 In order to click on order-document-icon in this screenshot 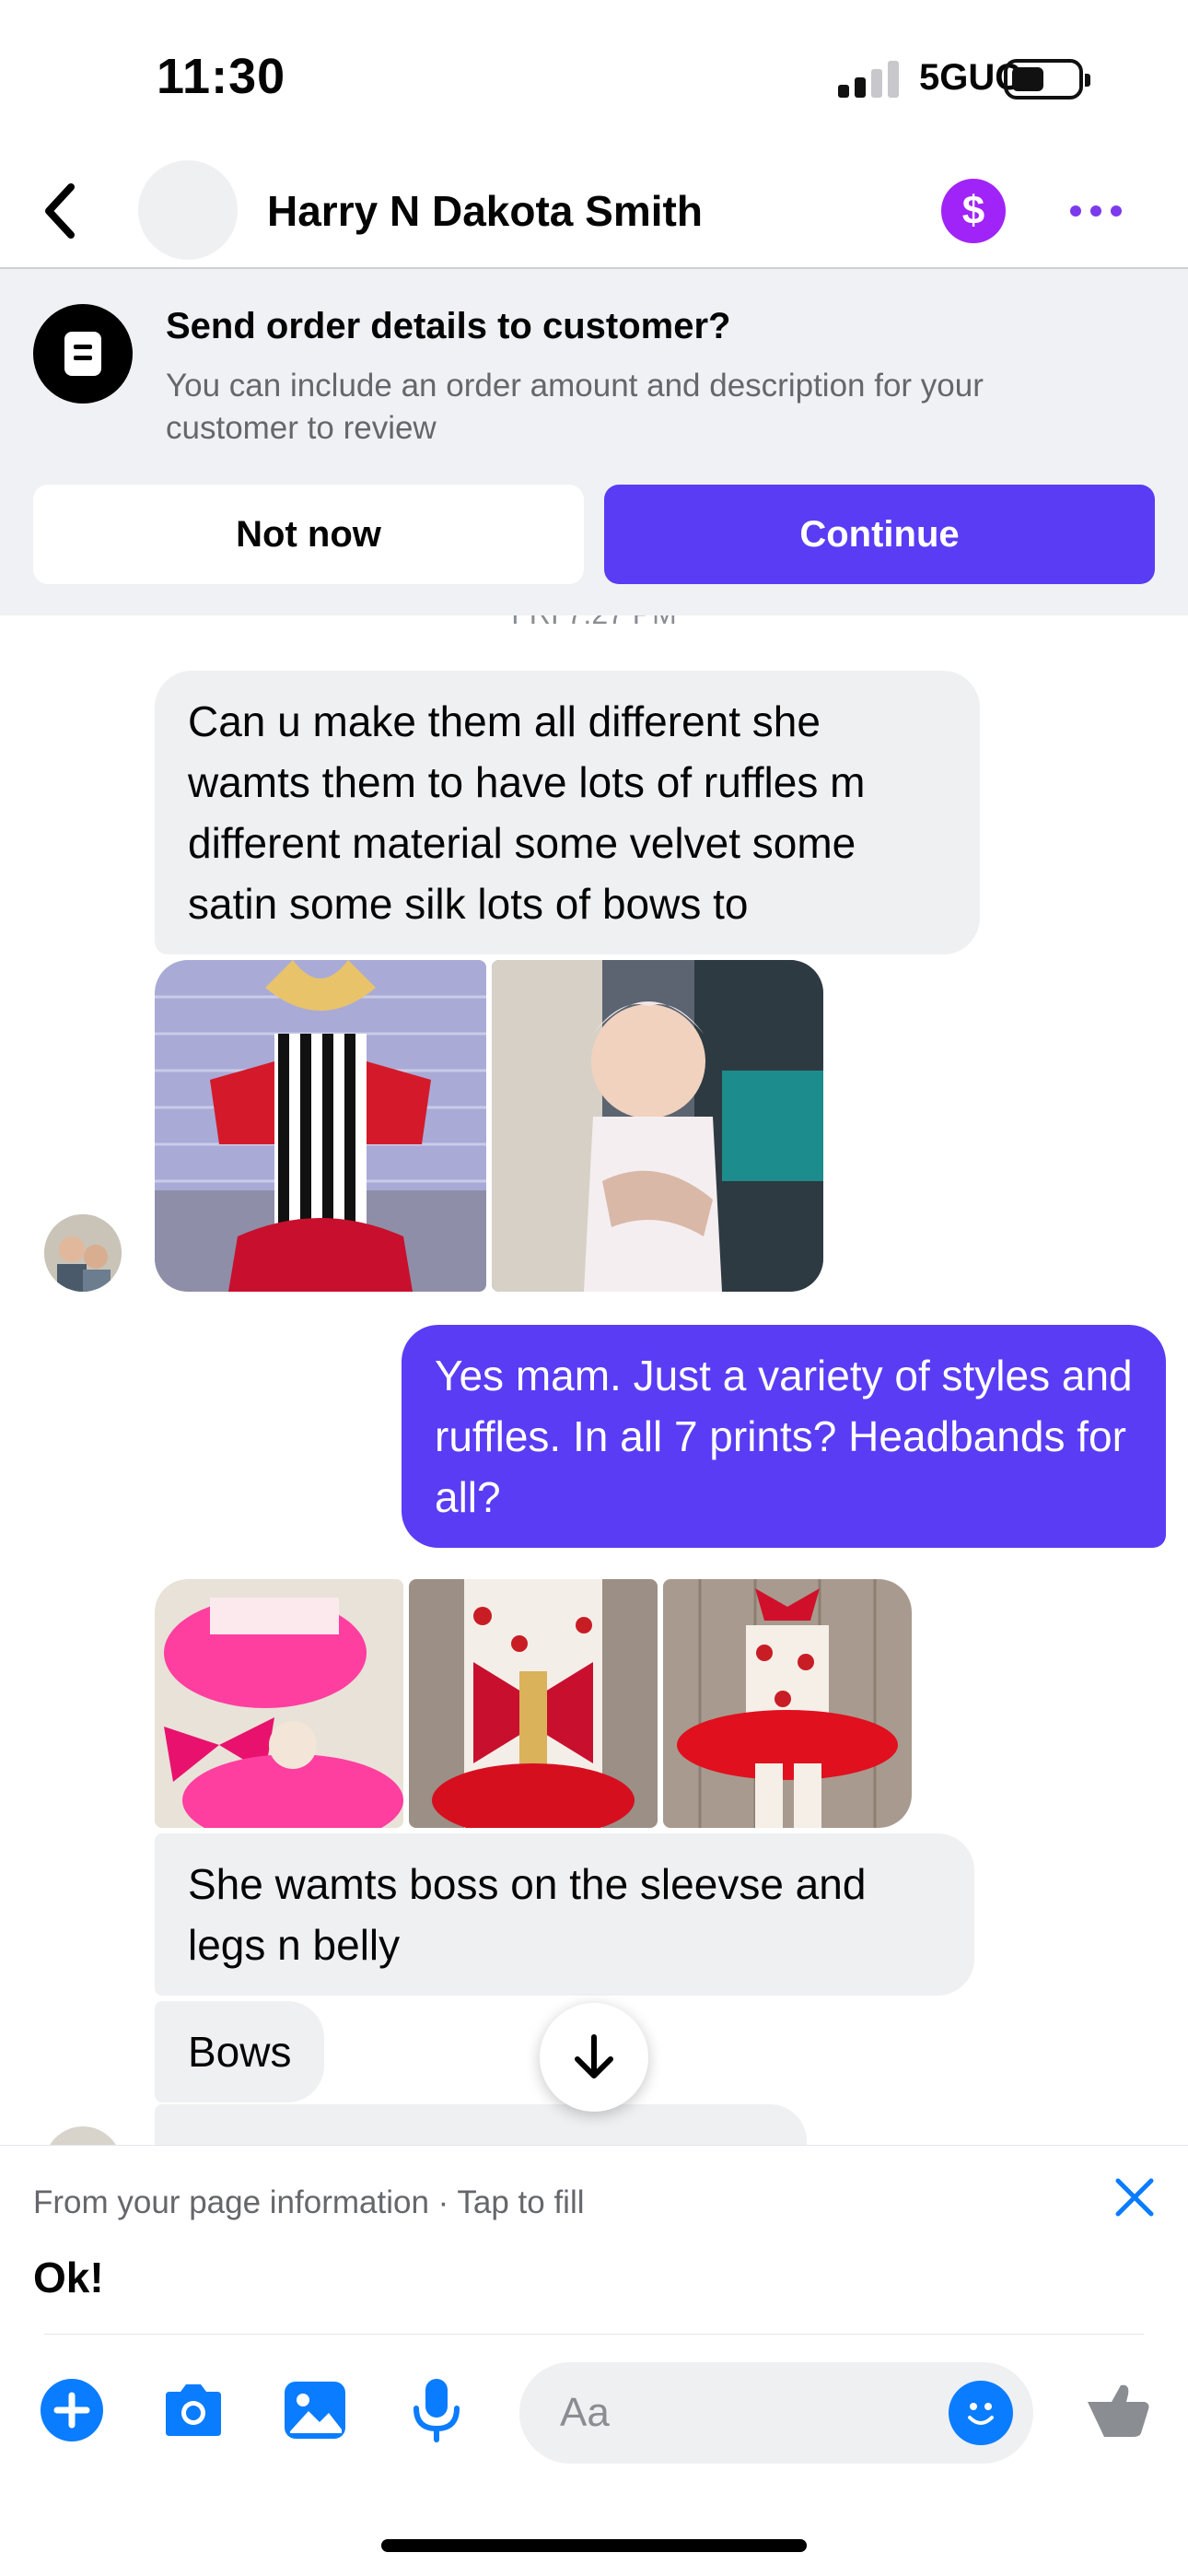, I will do `click(83, 354)`.